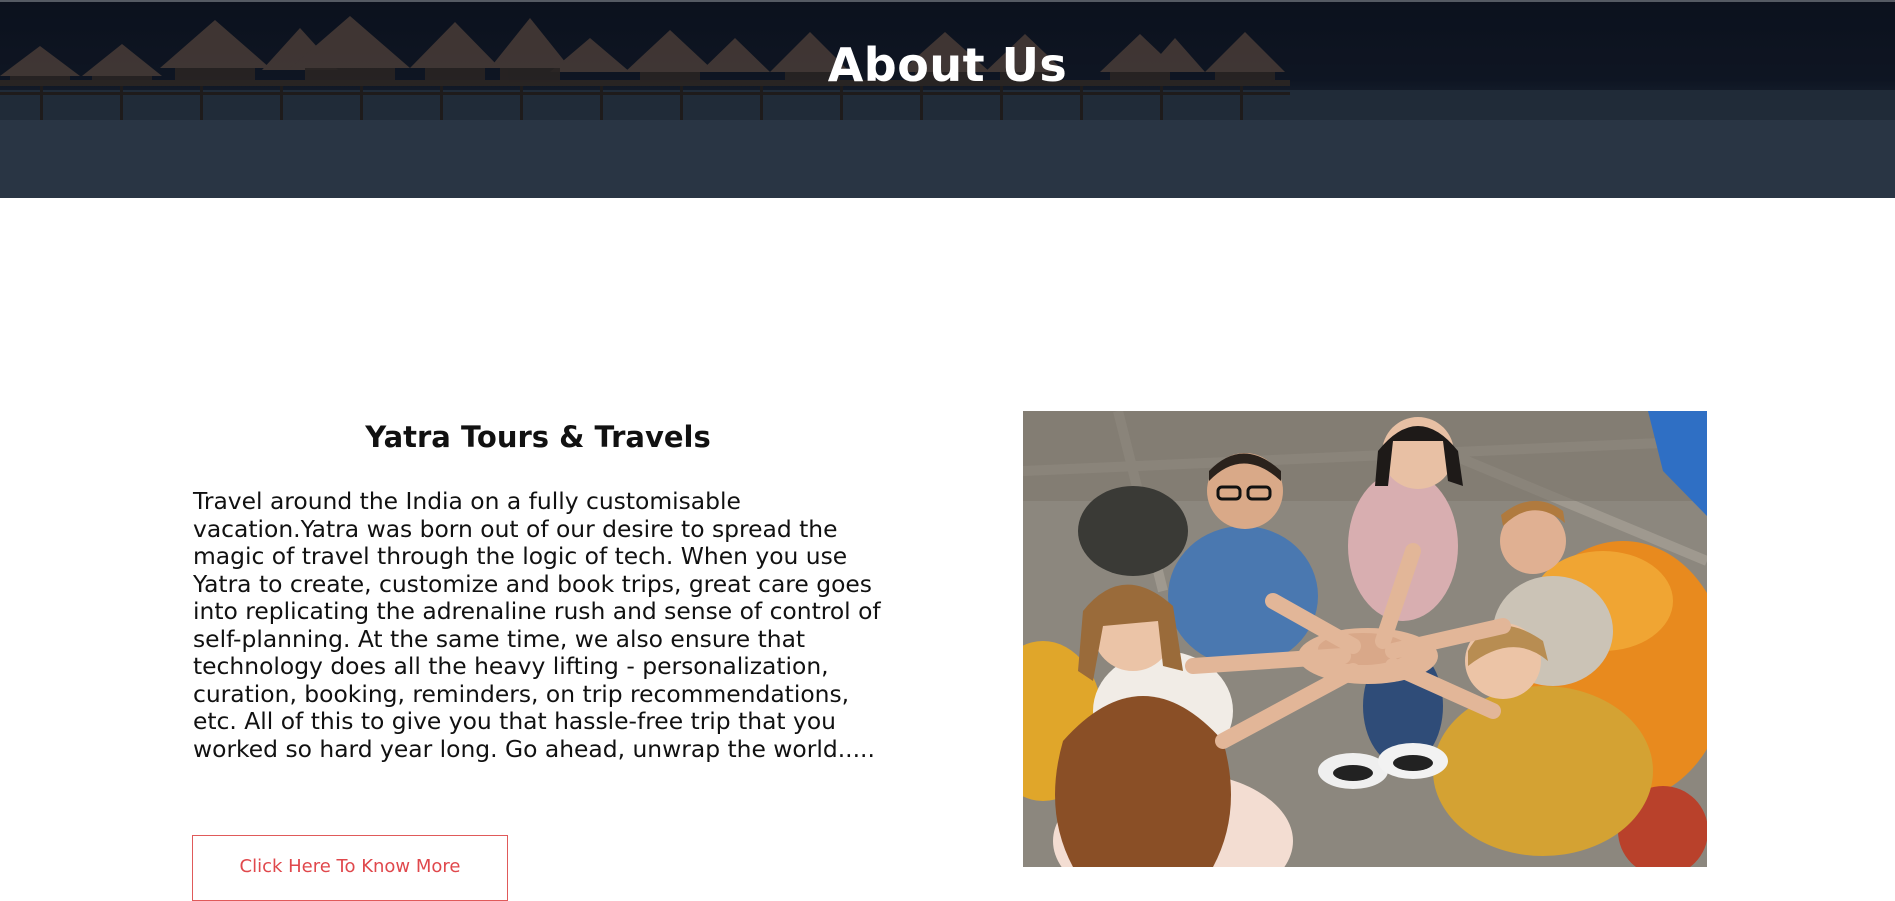 The width and height of the screenshot is (1895, 901). Describe the element at coordinates (538, 437) in the screenshot. I see `company-heading: Yatra Tours & Travels` at that location.